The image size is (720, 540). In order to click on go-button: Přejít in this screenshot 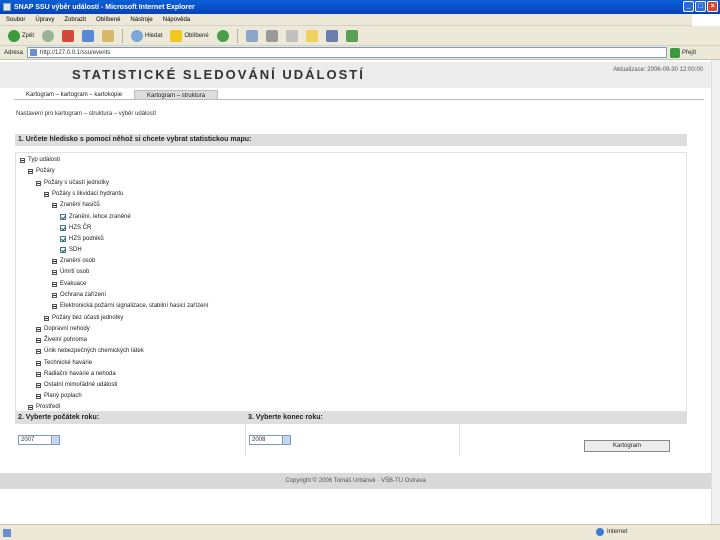, I will do `click(683, 52)`.